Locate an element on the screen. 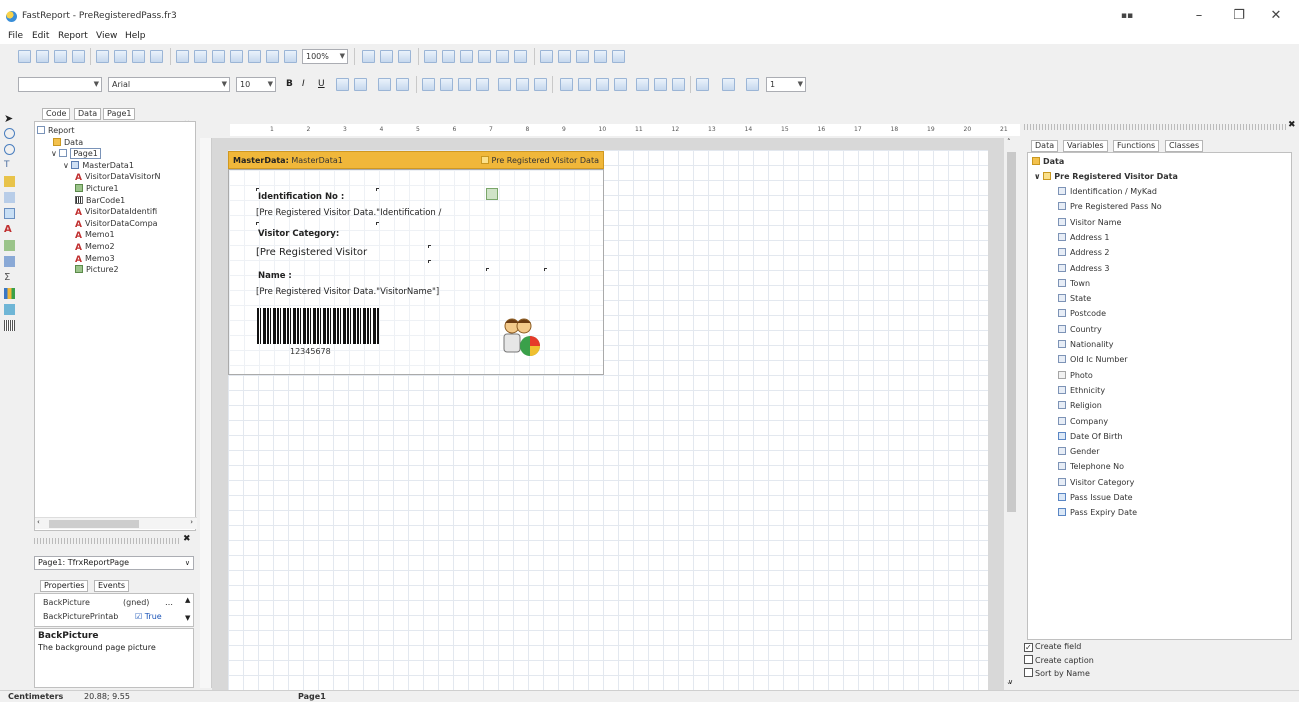 Image resolution: width=1299 pixels, height=702 pixels. object-select: Page1: TfrxReportPage ∨ is located at coordinates (114, 563).